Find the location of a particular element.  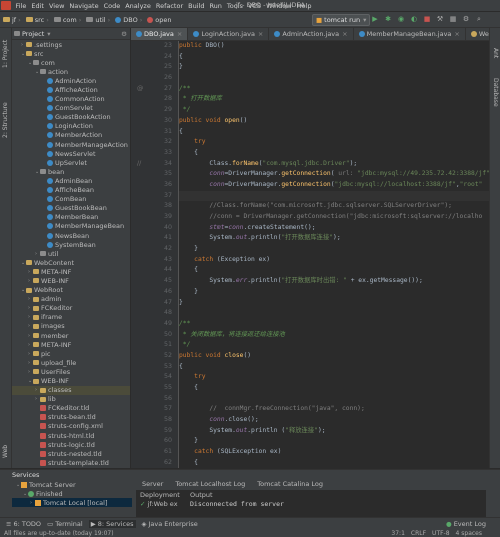

tree-item: › classes is located at coordinates (71, 390).